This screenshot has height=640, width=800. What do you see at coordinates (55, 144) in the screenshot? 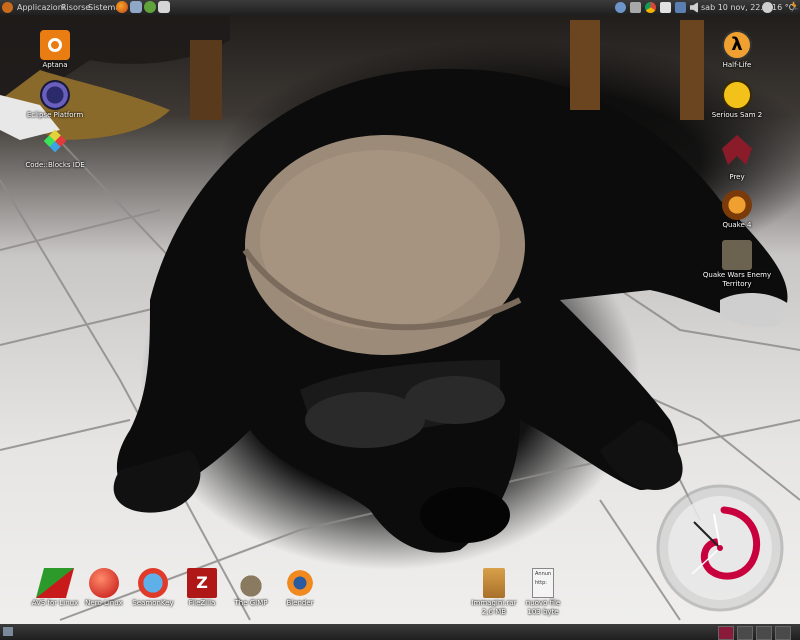
I see `codeblocks-icon` at bounding box center [55, 144].